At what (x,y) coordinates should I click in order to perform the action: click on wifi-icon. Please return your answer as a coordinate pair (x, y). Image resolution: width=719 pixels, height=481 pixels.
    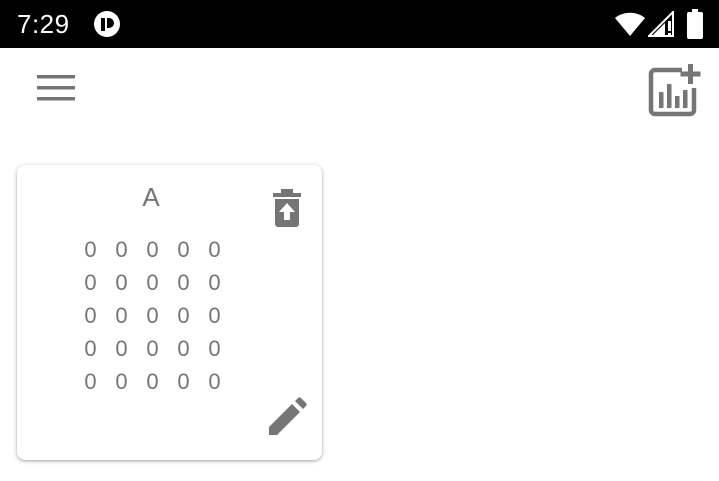
    Looking at the image, I should click on (630, 24).